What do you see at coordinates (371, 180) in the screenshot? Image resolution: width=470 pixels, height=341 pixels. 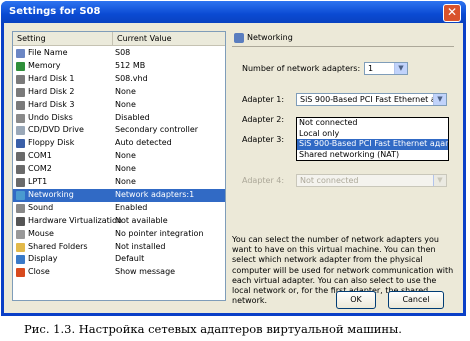 I see `adapter4-select: Not connected ▼` at bounding box center [371, 180].